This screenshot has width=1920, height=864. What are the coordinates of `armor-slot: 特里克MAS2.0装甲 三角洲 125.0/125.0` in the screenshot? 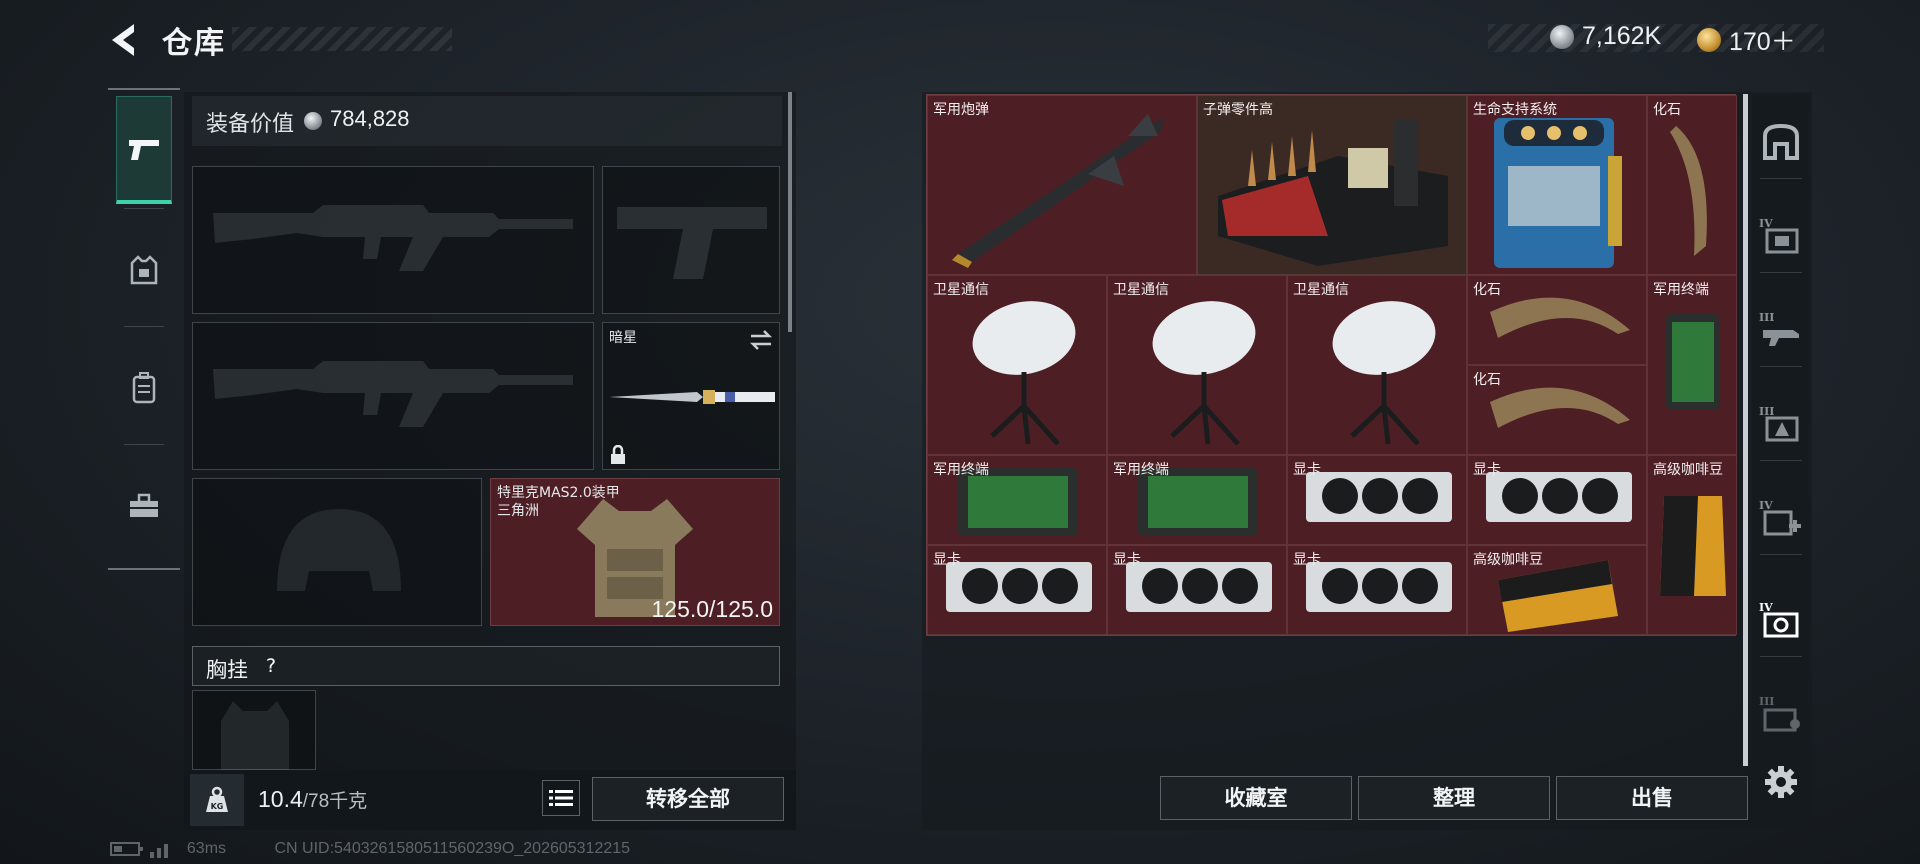 It's located at (635, 552).